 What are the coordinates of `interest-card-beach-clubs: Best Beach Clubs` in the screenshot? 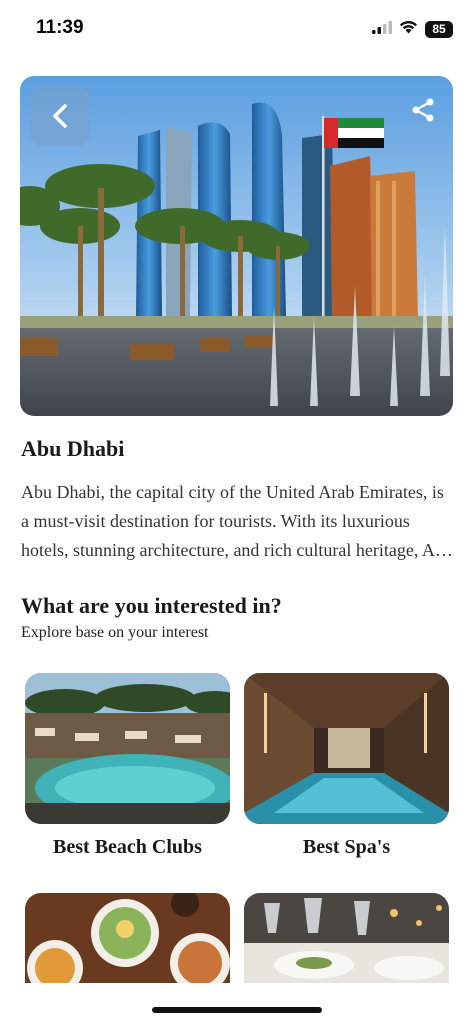 It's located at (127, 766).